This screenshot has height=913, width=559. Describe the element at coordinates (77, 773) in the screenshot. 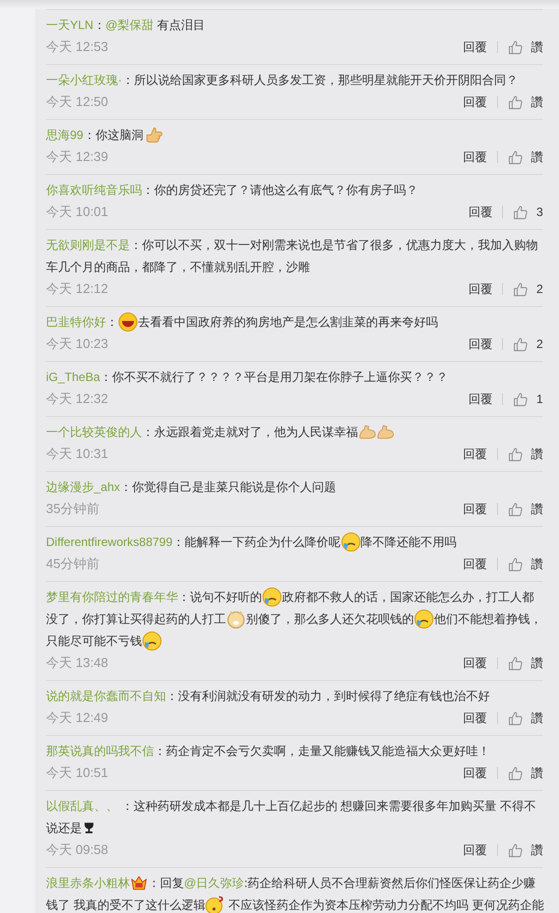

I see `comment-time: 今天 10:51` at that location.